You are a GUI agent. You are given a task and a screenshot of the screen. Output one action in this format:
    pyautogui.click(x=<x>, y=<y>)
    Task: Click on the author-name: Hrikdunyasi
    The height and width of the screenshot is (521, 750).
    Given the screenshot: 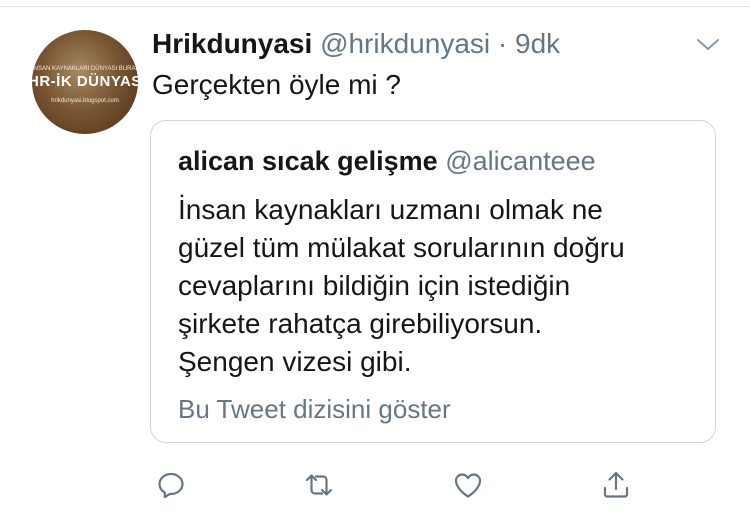 What is the action you would take?
    pyautogui.click(x=232, y=43)
    